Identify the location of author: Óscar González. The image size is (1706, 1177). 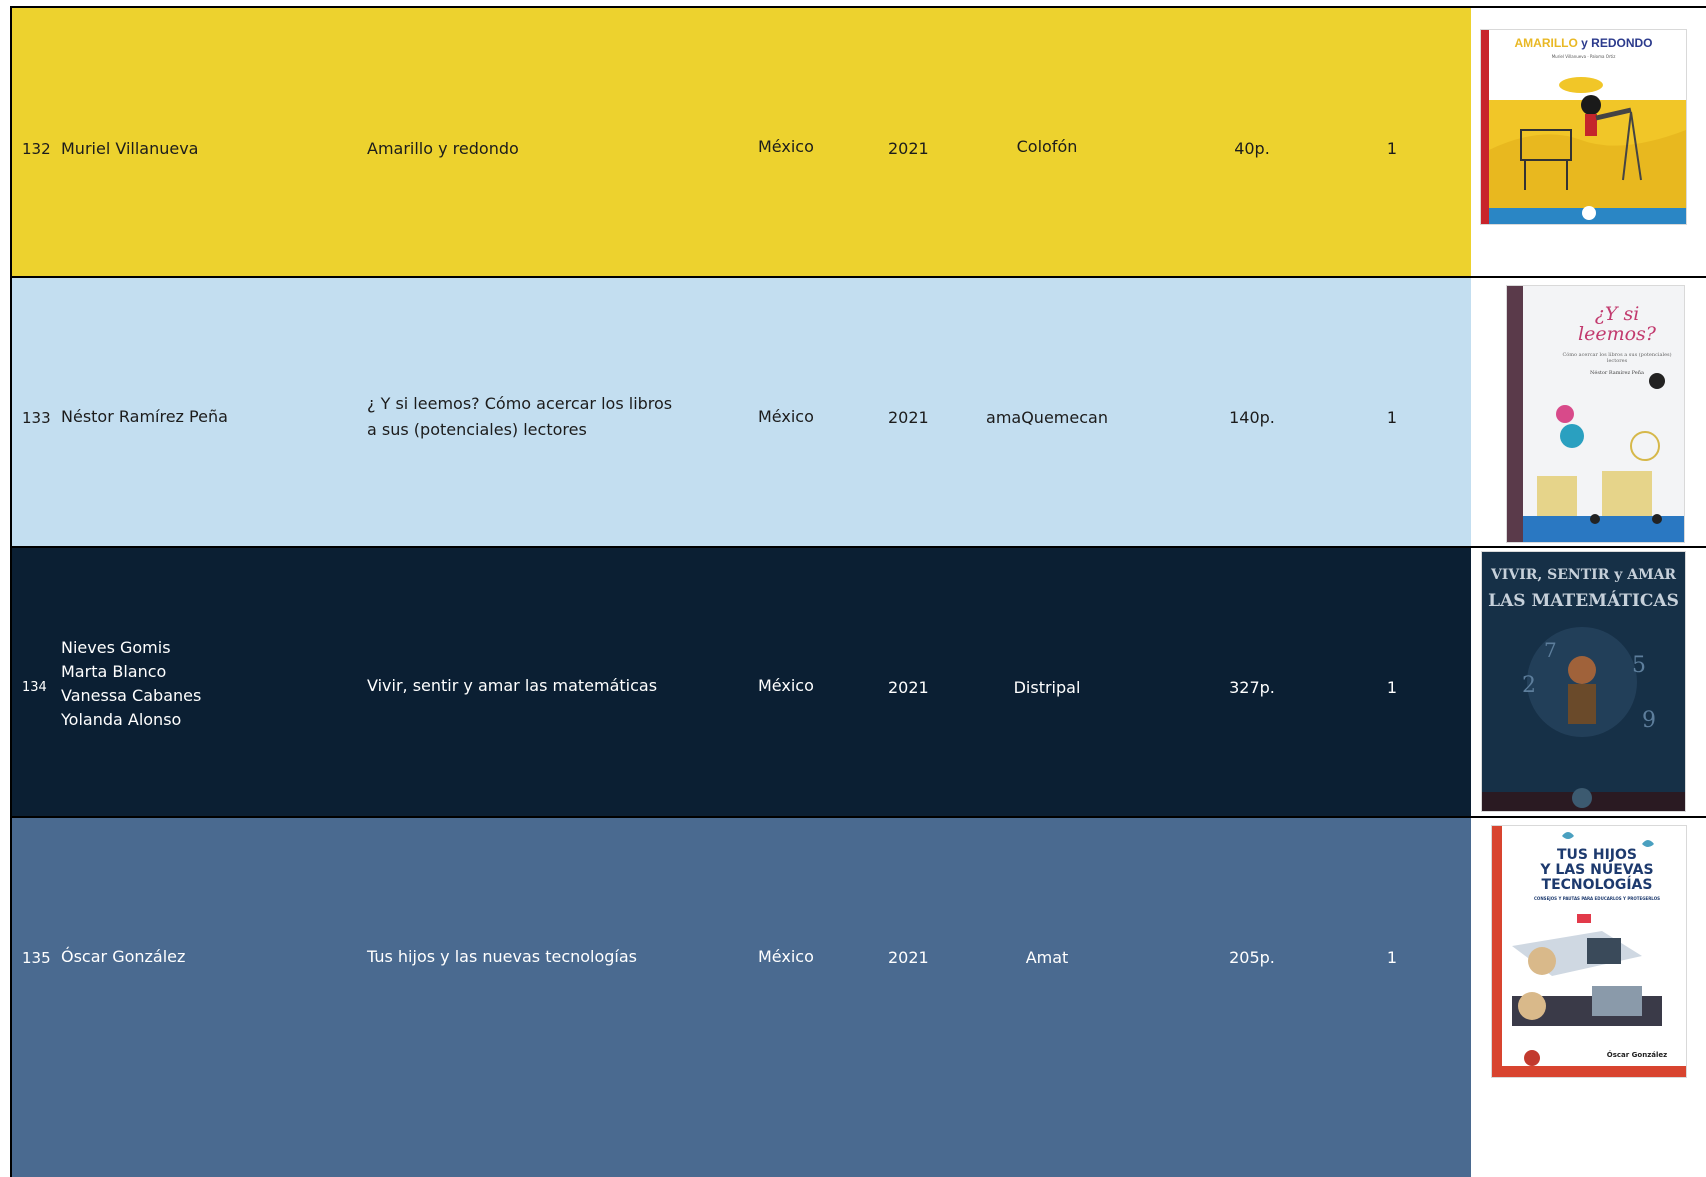
(123, 956).